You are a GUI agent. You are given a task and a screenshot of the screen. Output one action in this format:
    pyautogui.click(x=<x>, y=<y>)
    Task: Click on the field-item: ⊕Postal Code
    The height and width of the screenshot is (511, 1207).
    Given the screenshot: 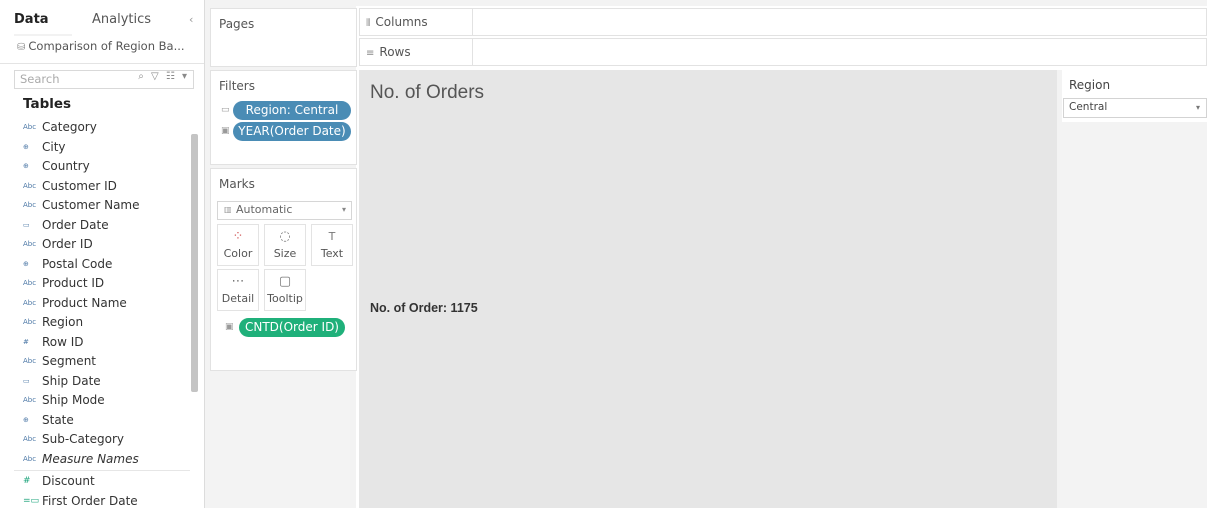 What is the action you would take?
    pyautogui.click(x=95, y=265)
    